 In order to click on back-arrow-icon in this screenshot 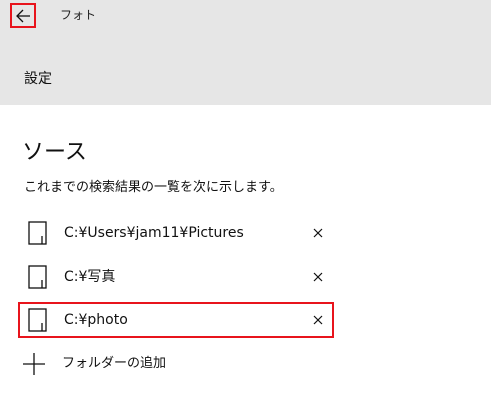, I will do `click(23, 15)`.